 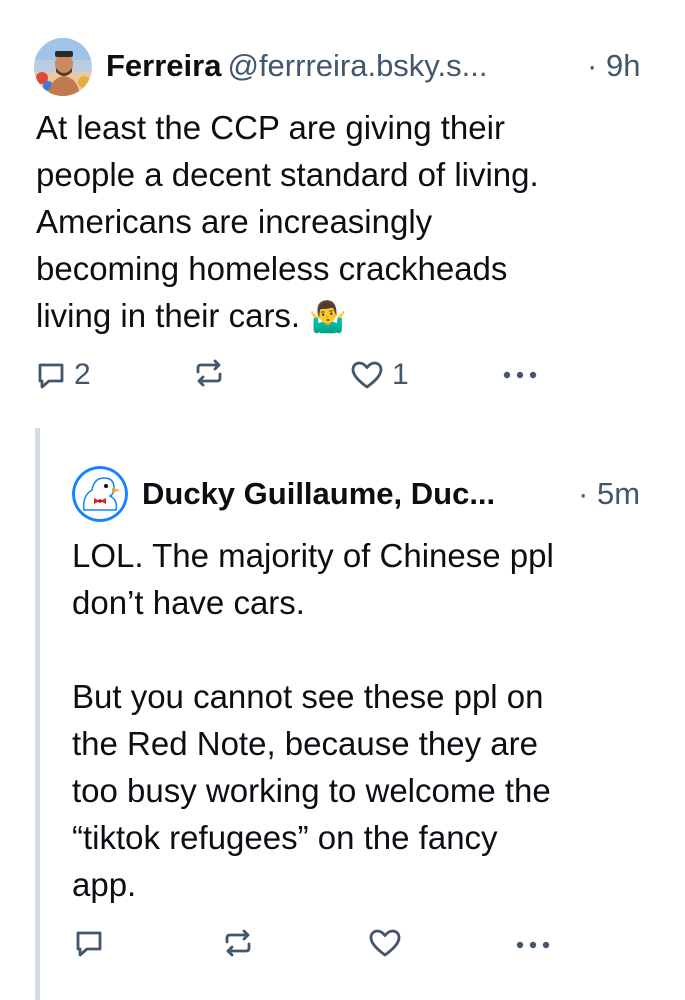 What do you see at coordinates (328, 317) in the screenshot?
I see `shrug-emoji: 🤷‍♂️` at bounding box center [328, 317].